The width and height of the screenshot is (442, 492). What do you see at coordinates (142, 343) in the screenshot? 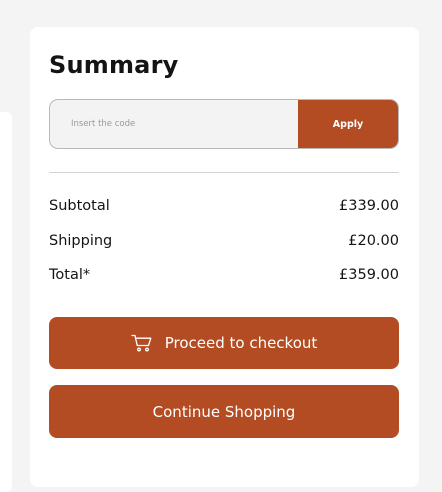
I see `cart-icon` at bounding box center [142, 343].